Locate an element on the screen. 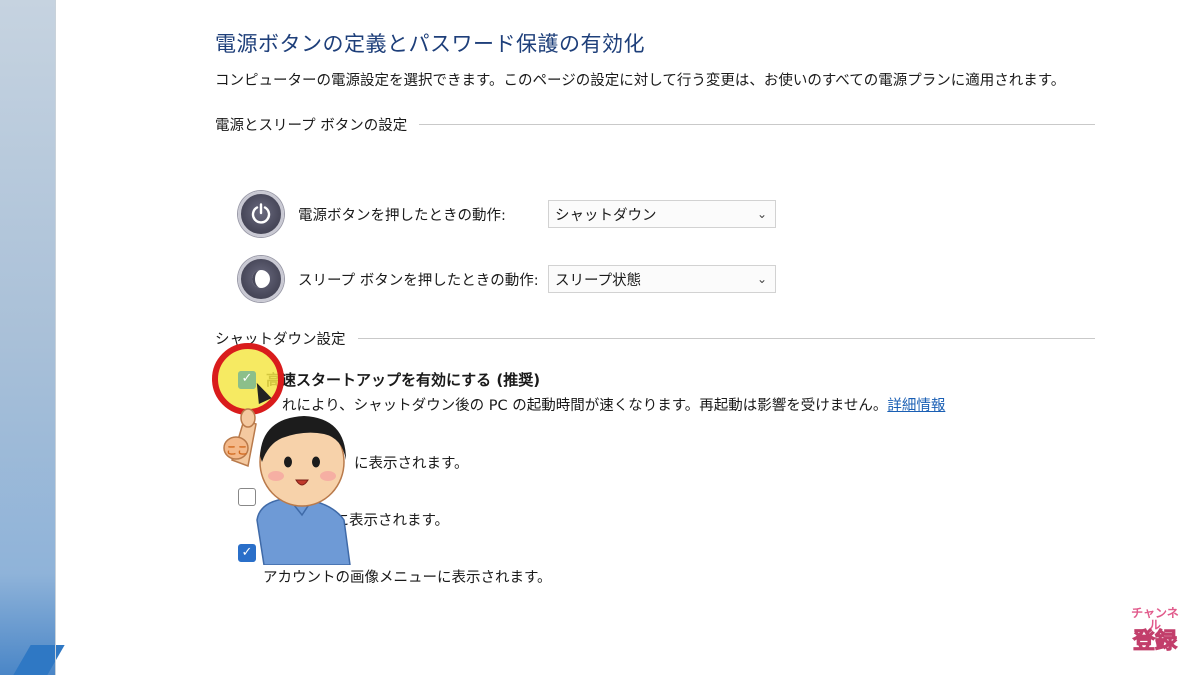 This screenshot has width=1200, height=675. pointing-character-illustration: ここ is located at coordinates (287, 486).